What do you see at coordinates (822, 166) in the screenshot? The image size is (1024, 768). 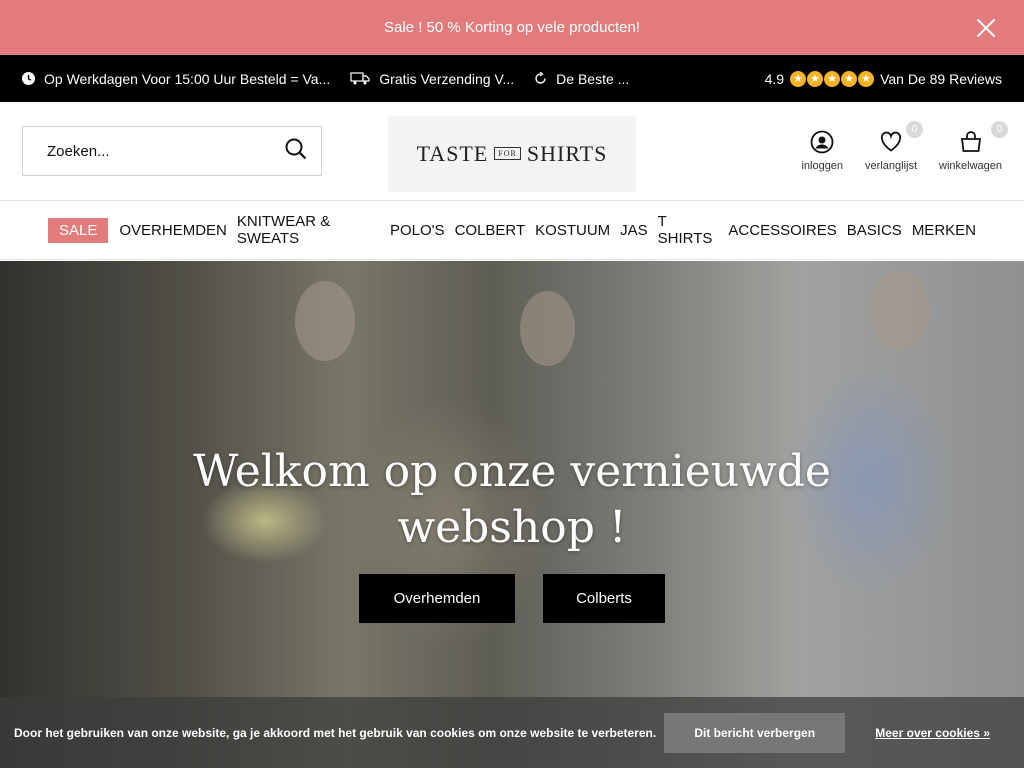 I see `login-label: inloggen` at bounding box center [822, 166].